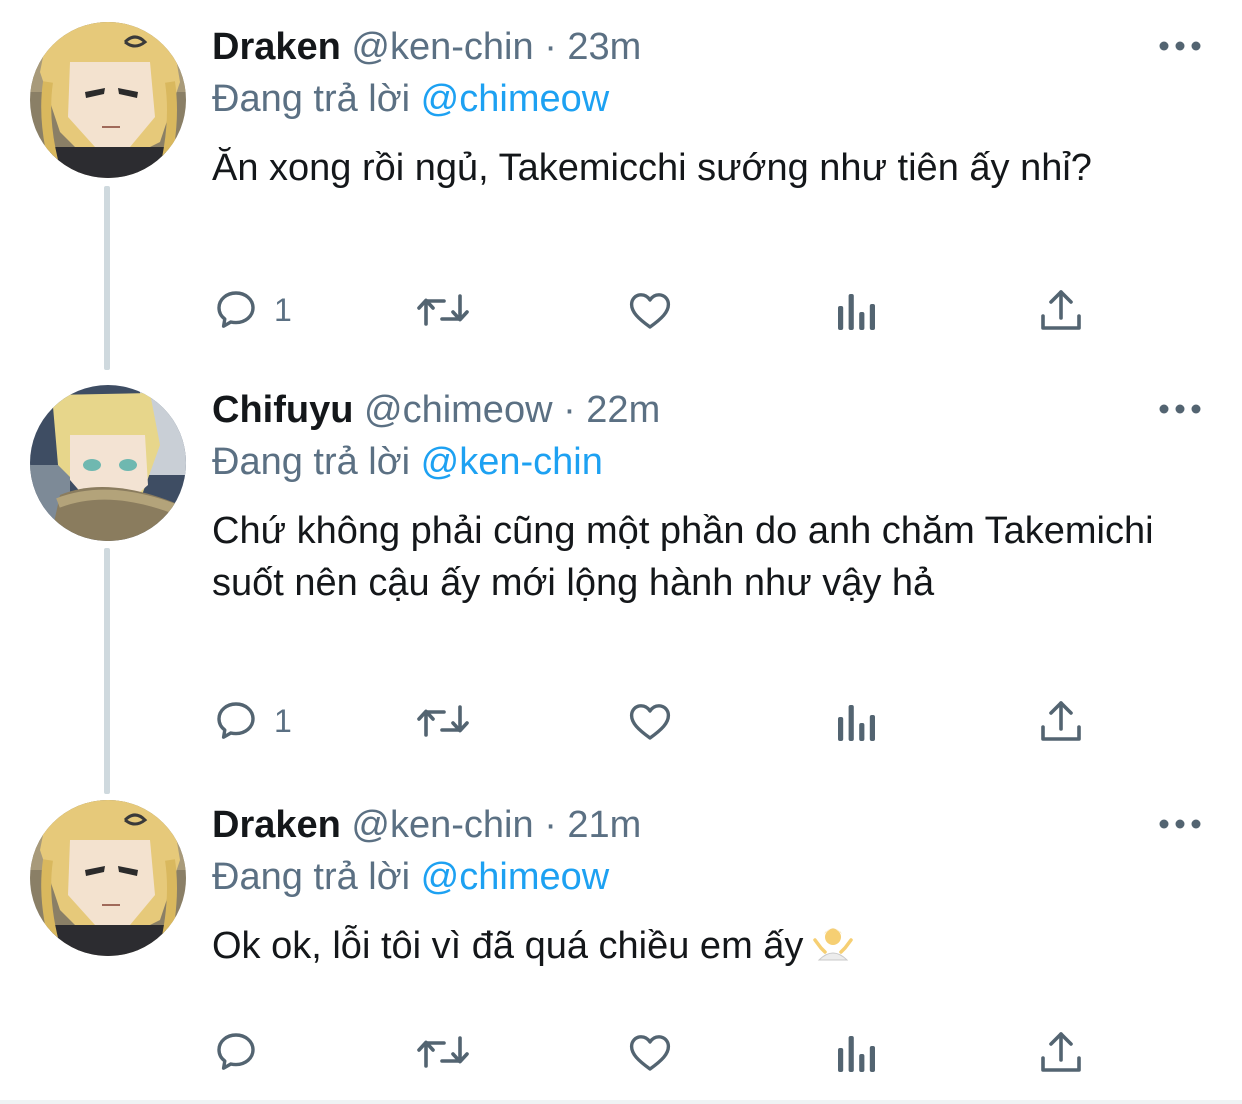 The height and width of the screenshot is (1104, 1242). I want to click on display-name: Chifuyu, so click(282, 410).